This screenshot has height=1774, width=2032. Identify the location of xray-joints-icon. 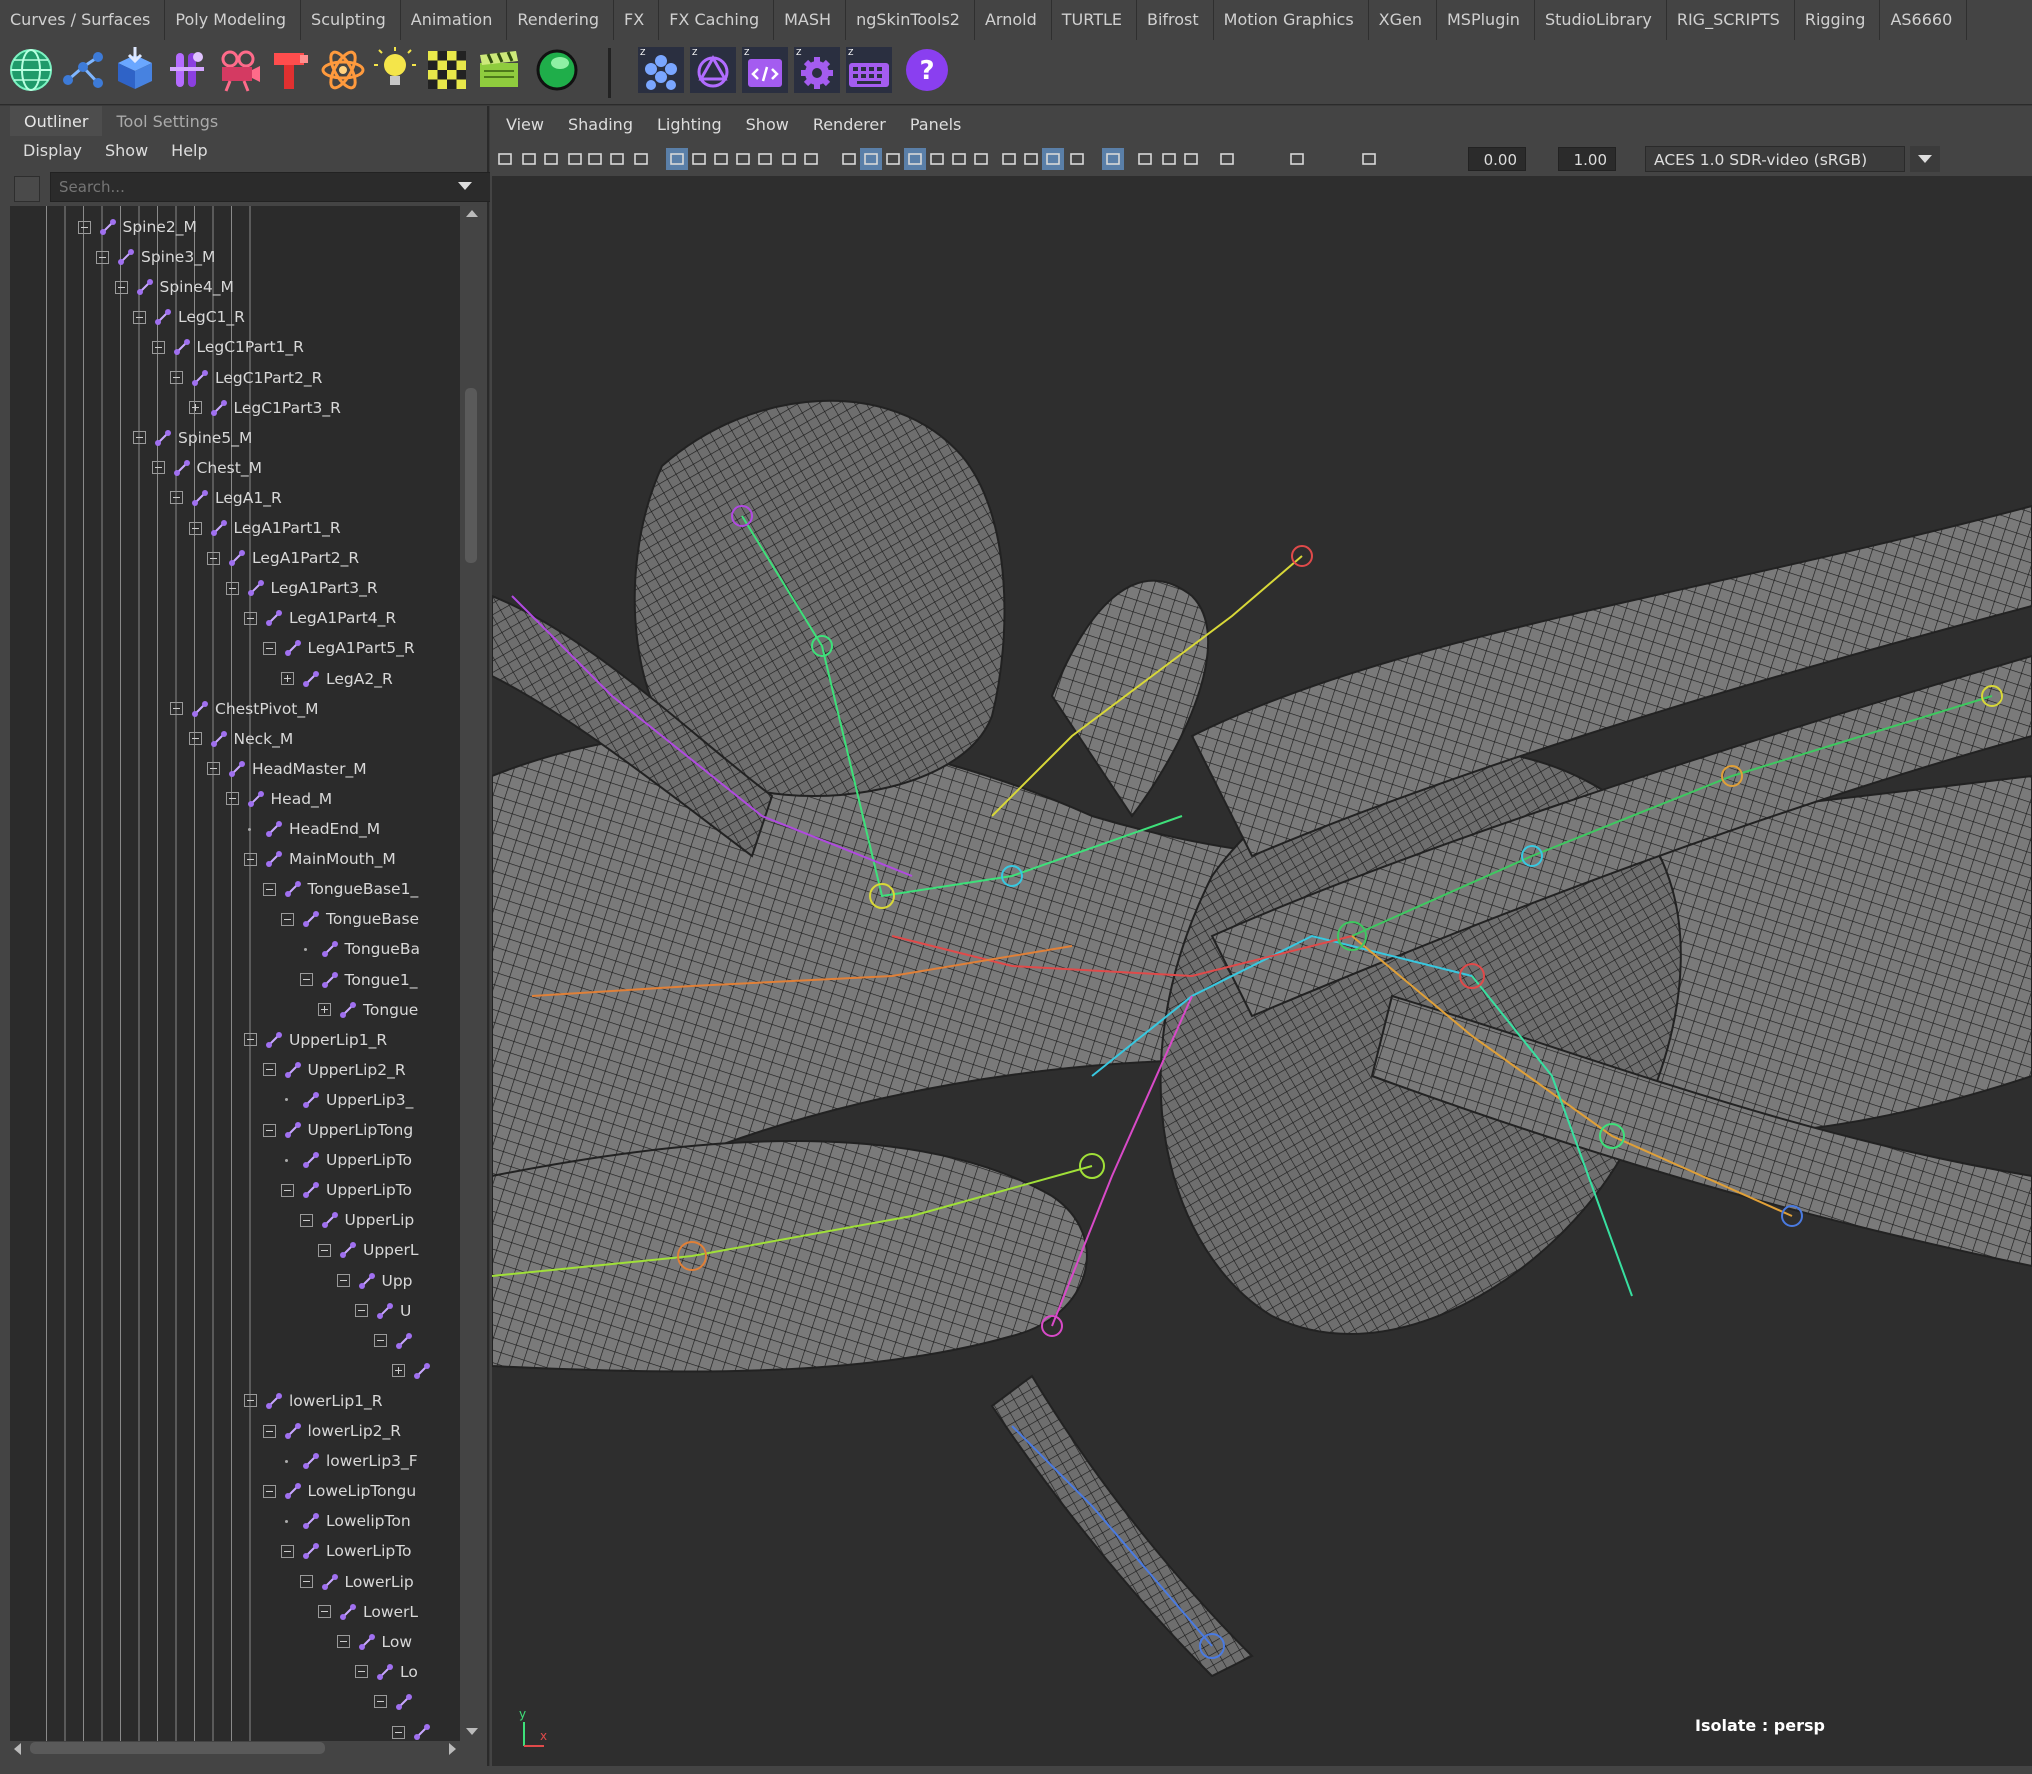
(1169, 159).